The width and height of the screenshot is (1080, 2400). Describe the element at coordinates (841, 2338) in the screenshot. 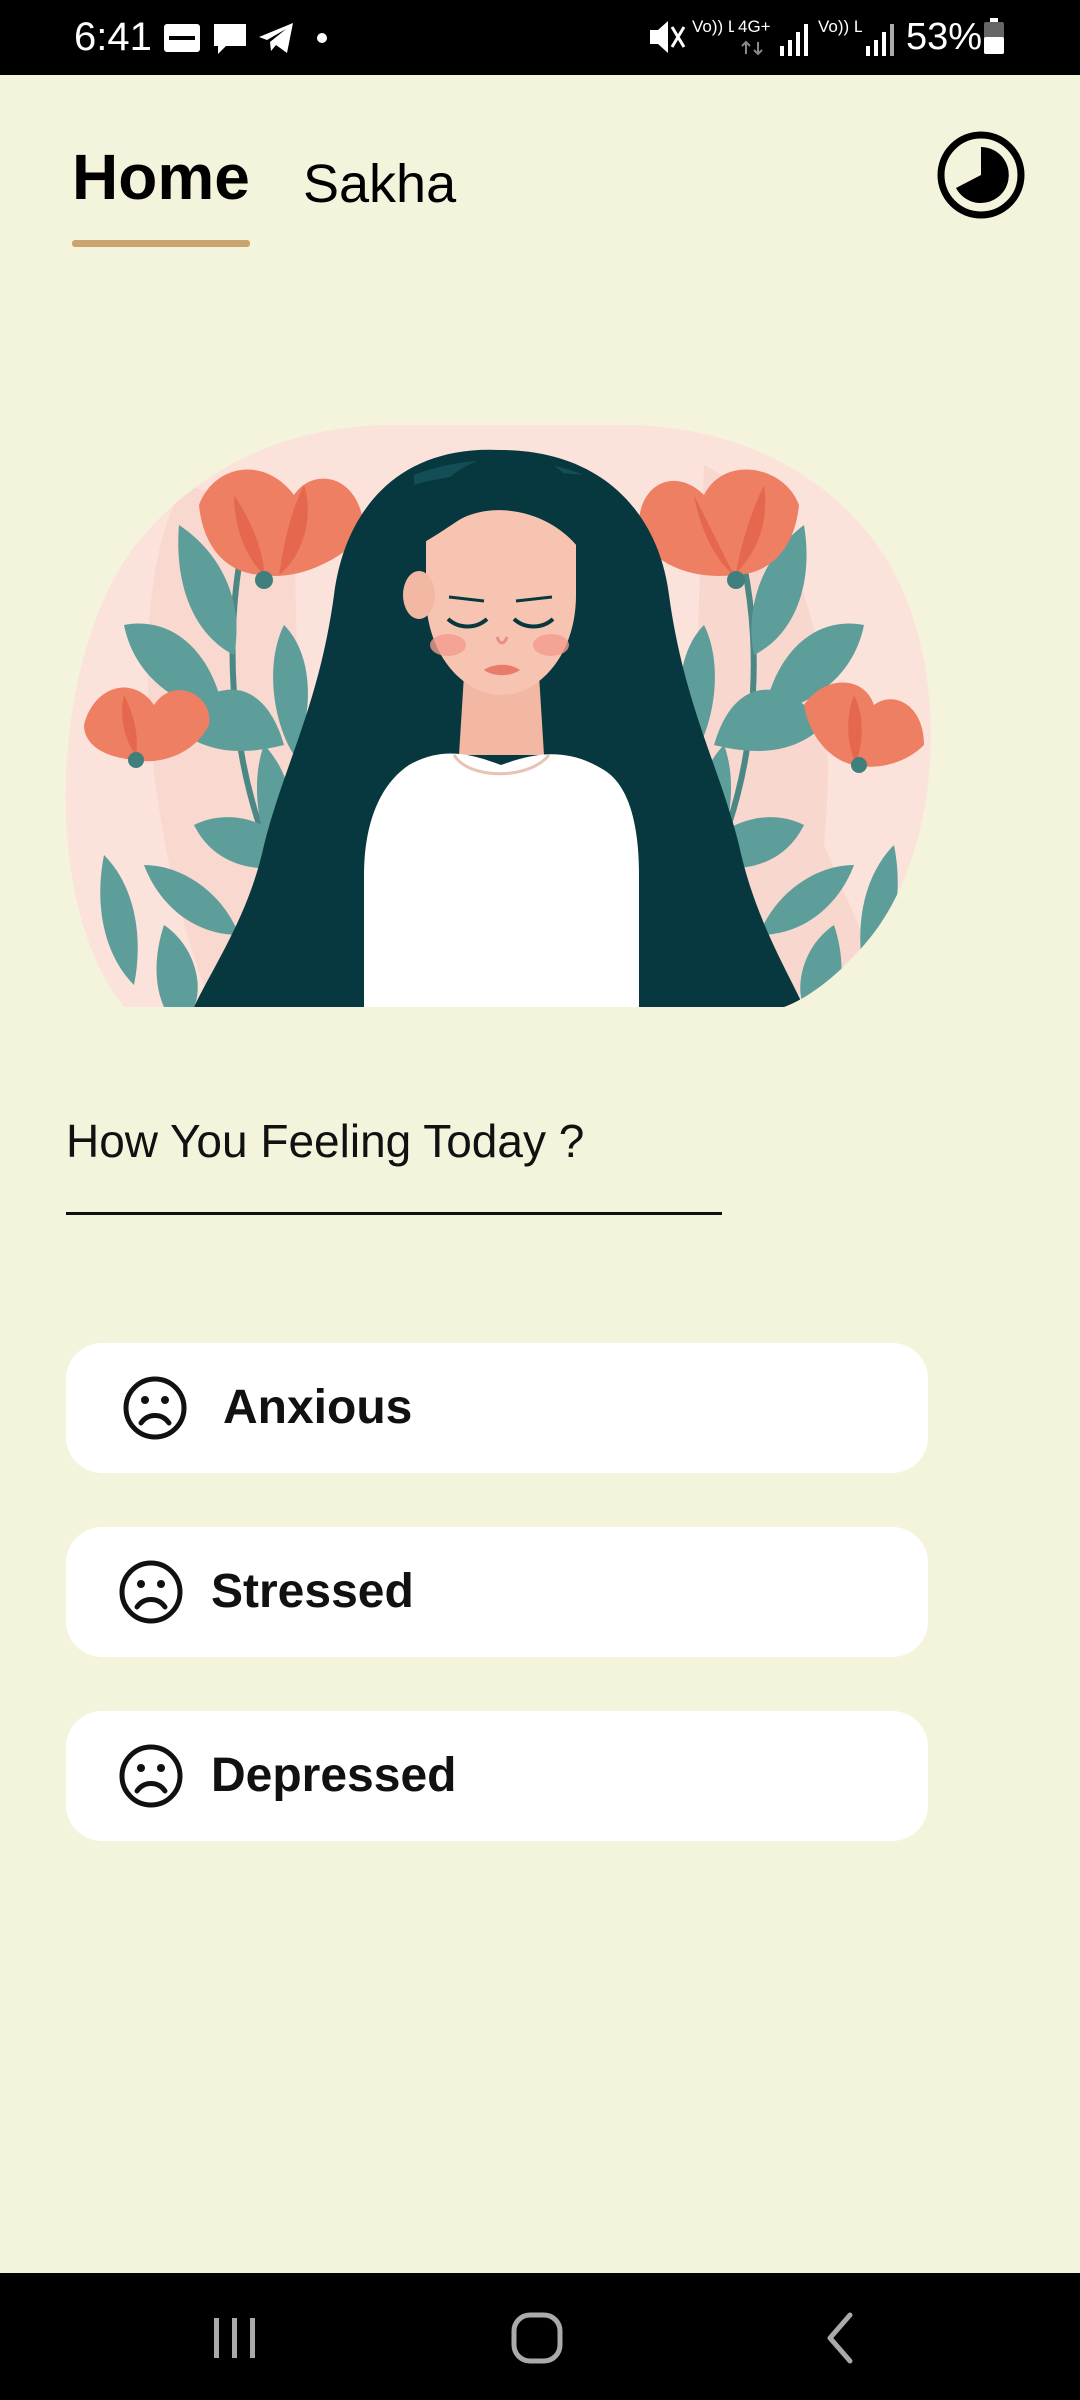

I see `back-icon` at that location.